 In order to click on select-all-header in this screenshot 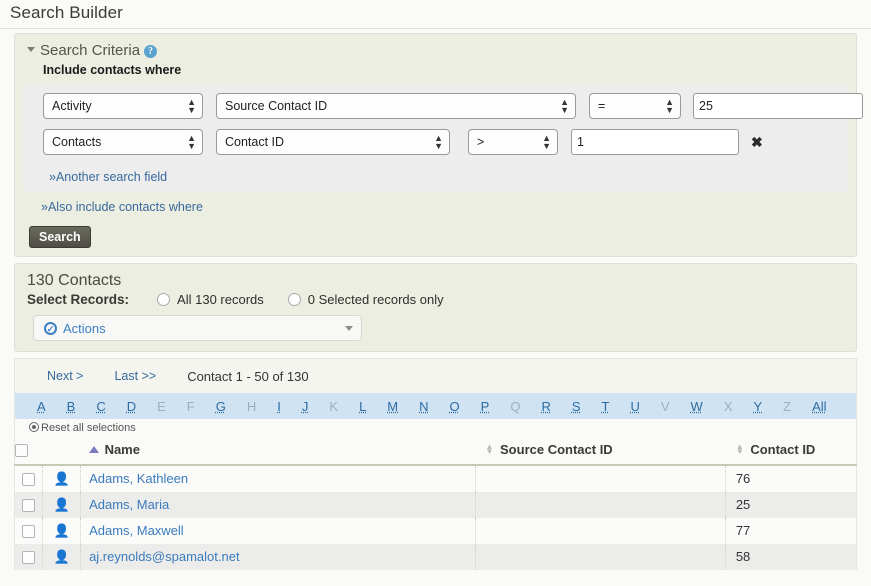, I will do `click(28, 451)`.